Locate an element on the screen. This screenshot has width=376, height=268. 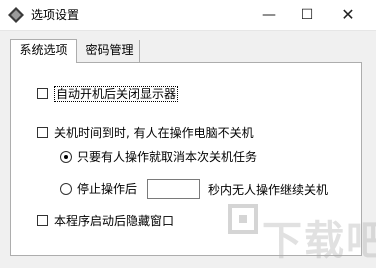
maximize-button: ☐ is located at coordinates (307, 15).